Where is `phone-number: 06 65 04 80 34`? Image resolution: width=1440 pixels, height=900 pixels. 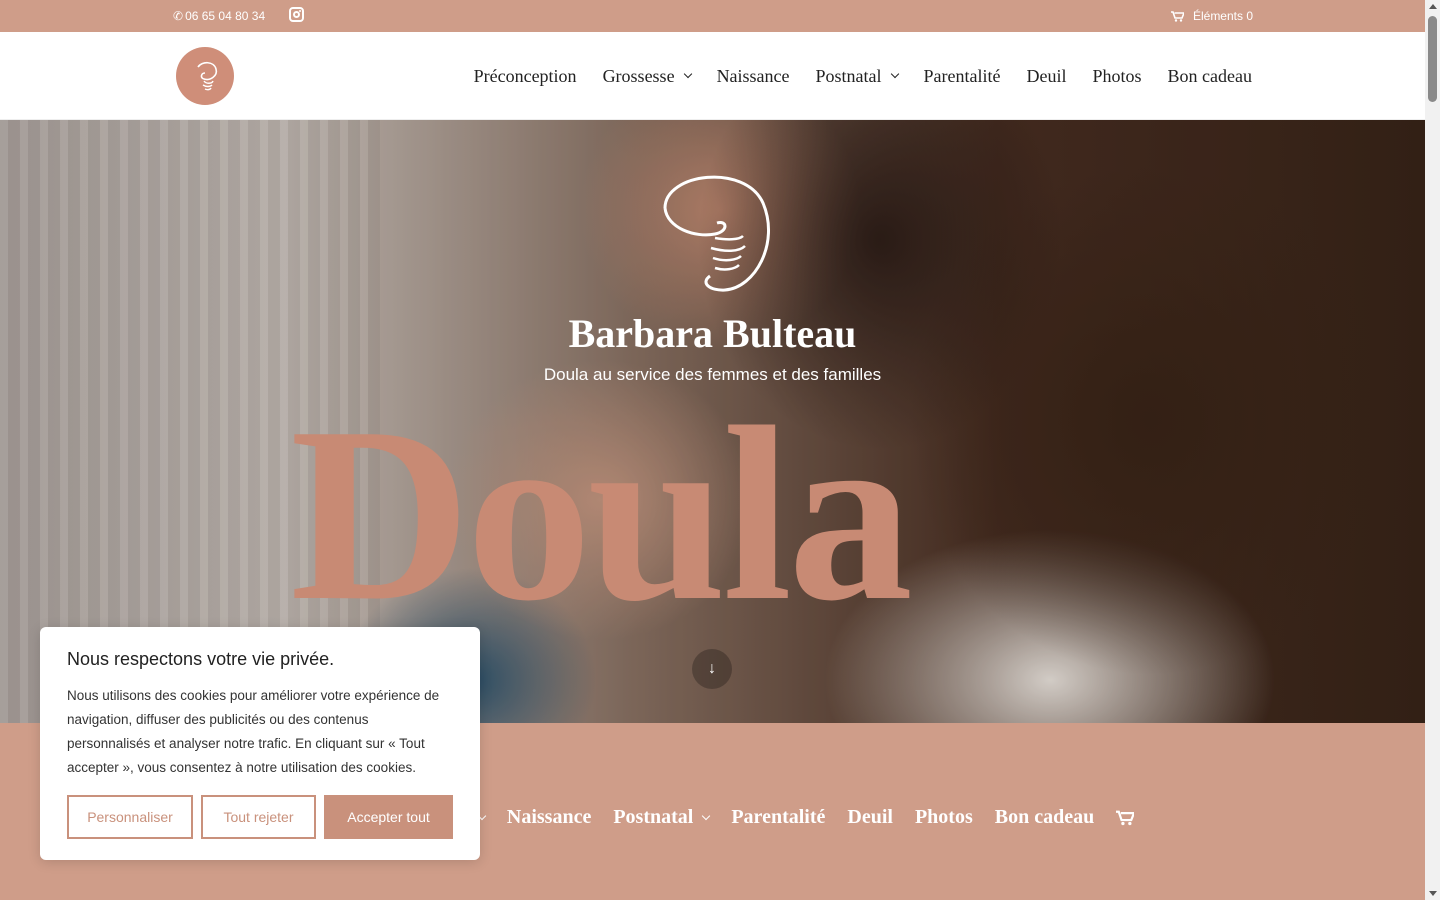 phone-number: 06 65 04 80 34 is located at coordinates (225, 16).